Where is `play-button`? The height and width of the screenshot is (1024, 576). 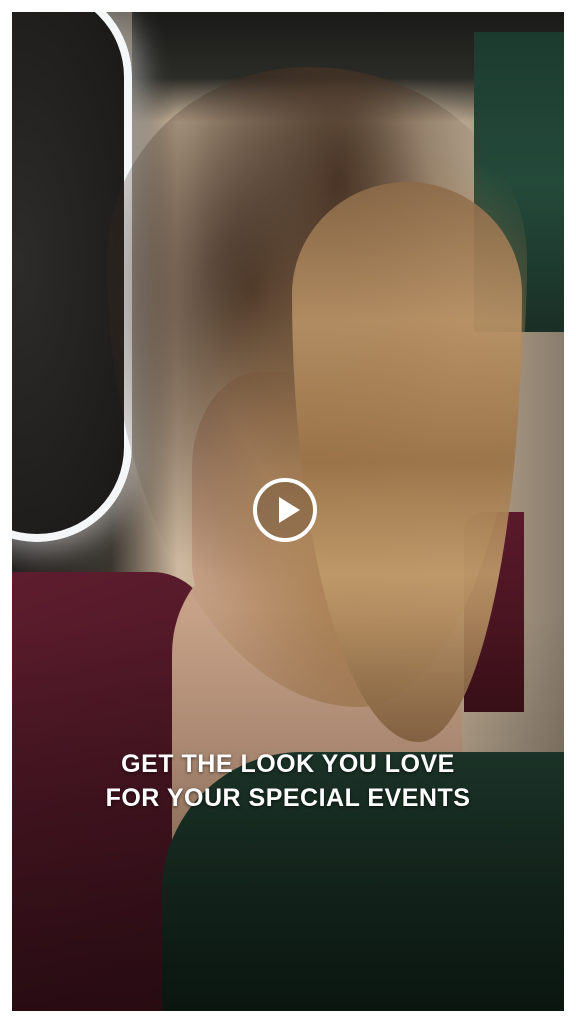 play-button is located at coordinates (285, 510).